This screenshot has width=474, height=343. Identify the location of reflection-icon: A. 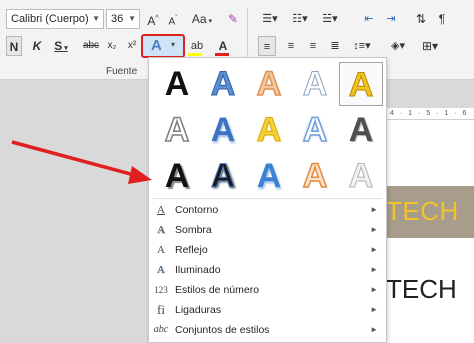
(161, 250).